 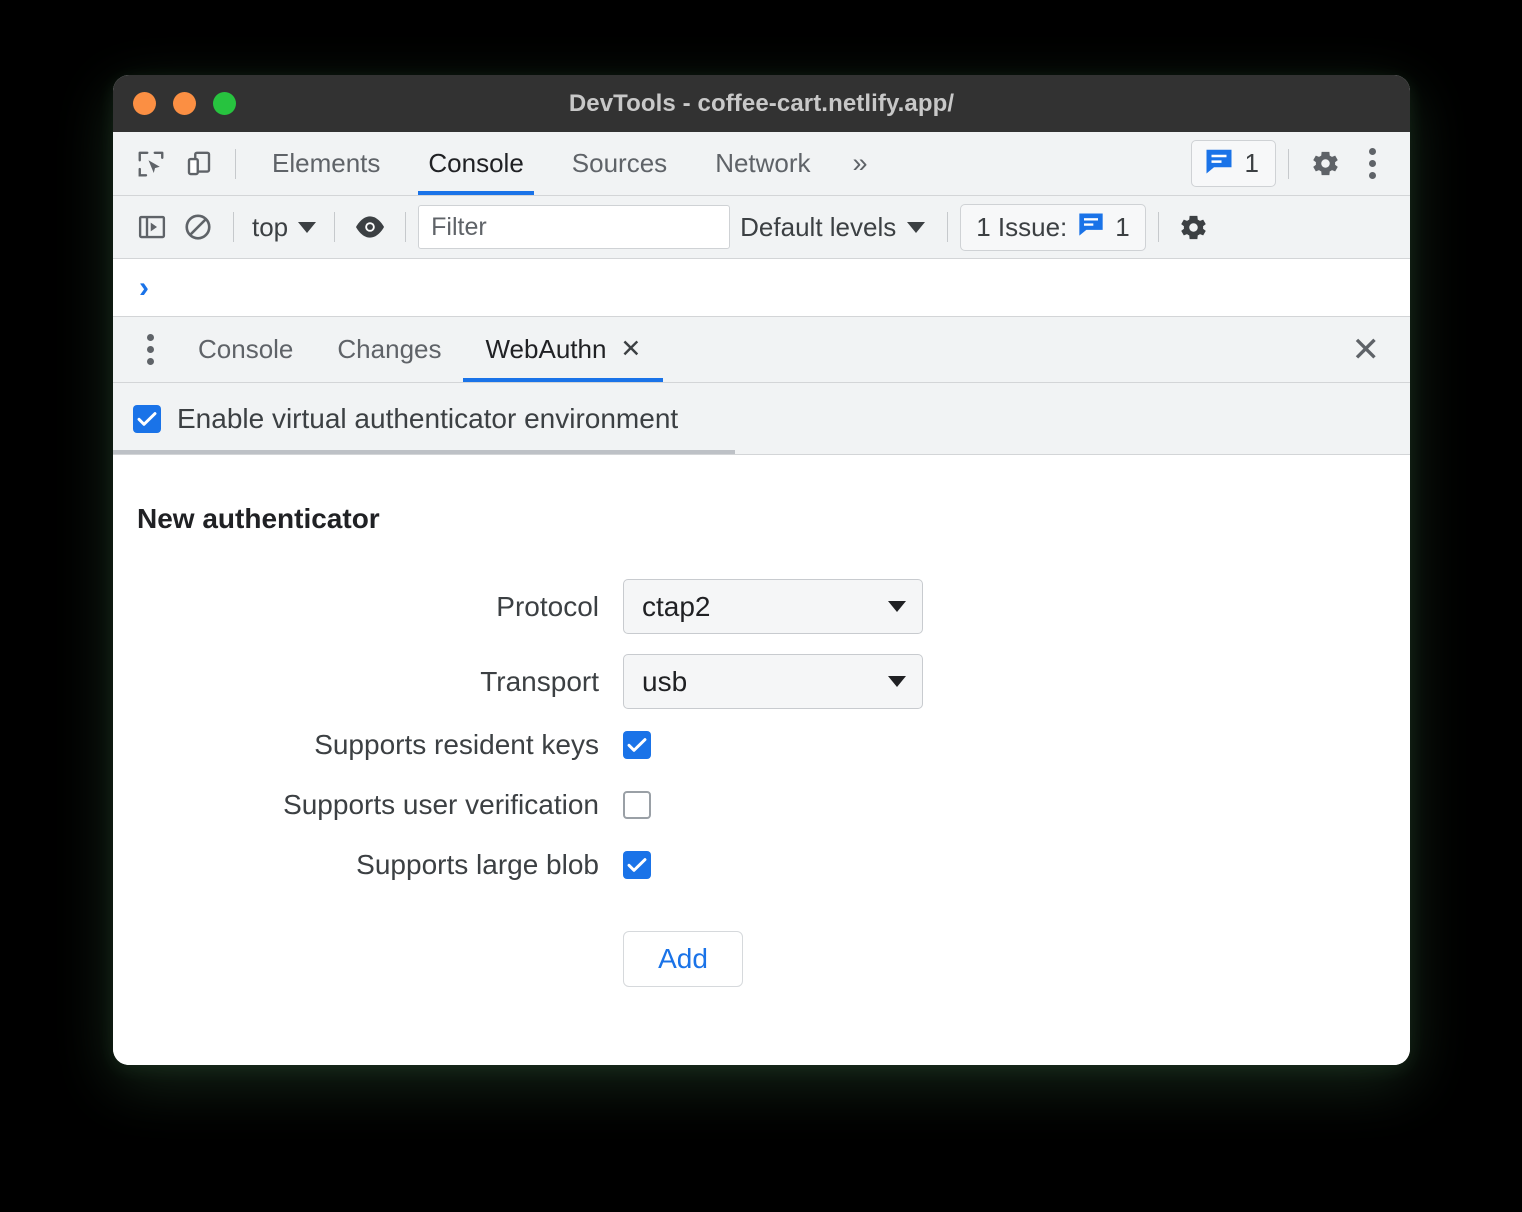 What do you see at coordinates (144, 287) in the screenshot?
I see `console-prompt-chevron-icon: ›` at bounding box center [144, 287].